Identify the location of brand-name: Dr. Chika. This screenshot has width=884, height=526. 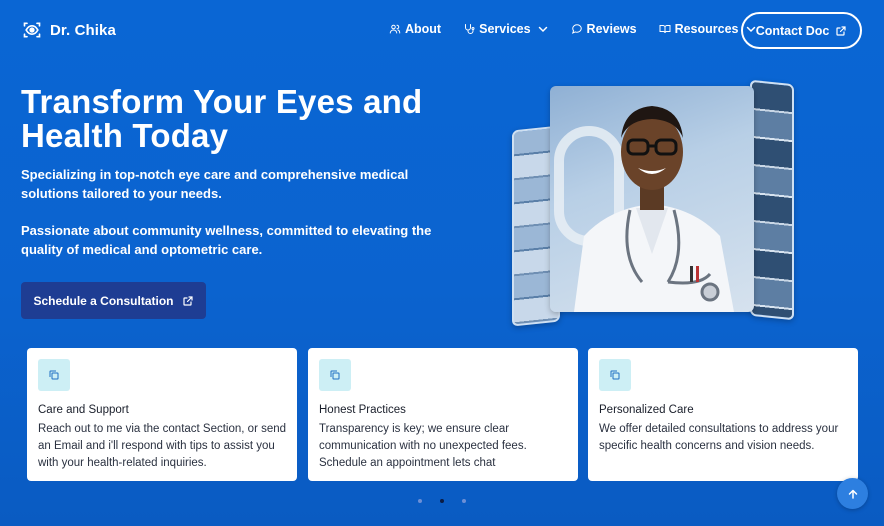
(83, 30).